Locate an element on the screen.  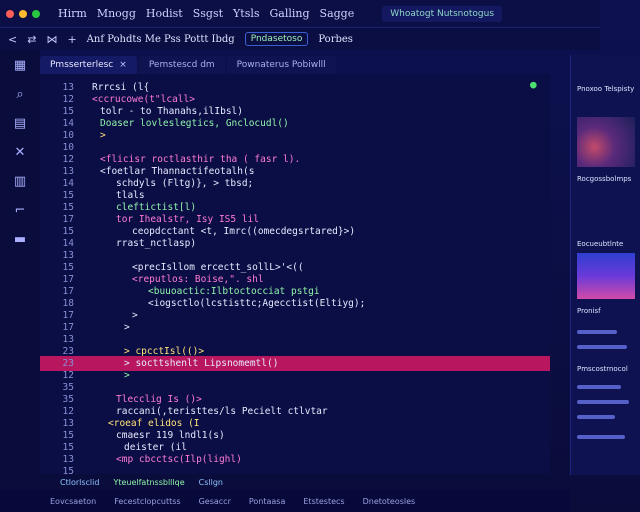
menu-item-2: Hodist is located at coordinates (164, 13).